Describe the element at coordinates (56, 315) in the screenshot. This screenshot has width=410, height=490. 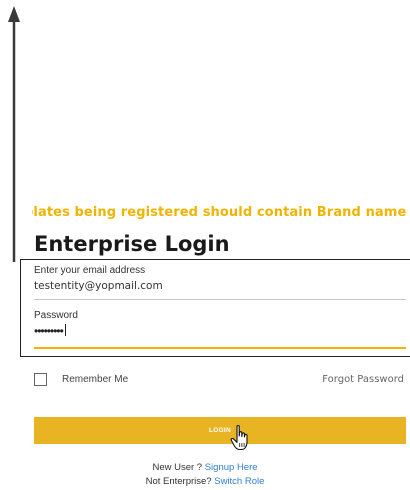
I see `password-label: Password` at that location.